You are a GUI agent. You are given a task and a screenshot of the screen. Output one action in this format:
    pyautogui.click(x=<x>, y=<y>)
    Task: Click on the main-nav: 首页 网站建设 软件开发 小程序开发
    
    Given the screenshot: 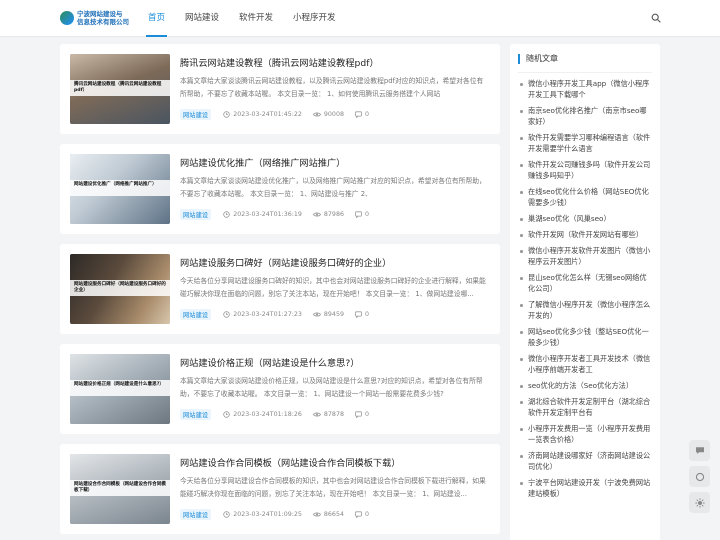 What is the action you would take?
    pyautogui.click(x=242, y=18)
    